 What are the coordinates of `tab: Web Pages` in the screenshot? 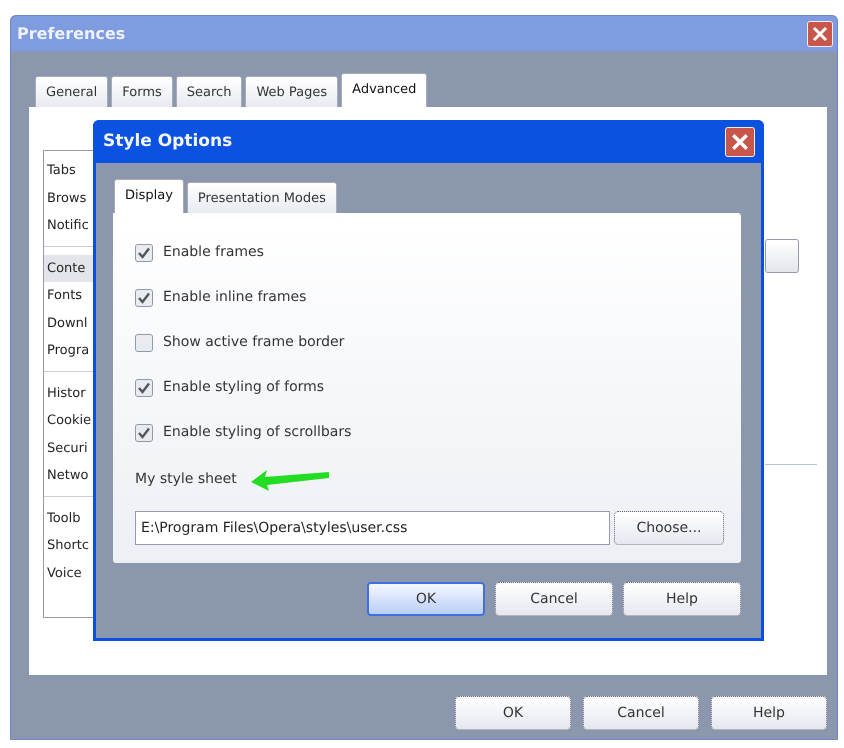 It's located at (291, 91).